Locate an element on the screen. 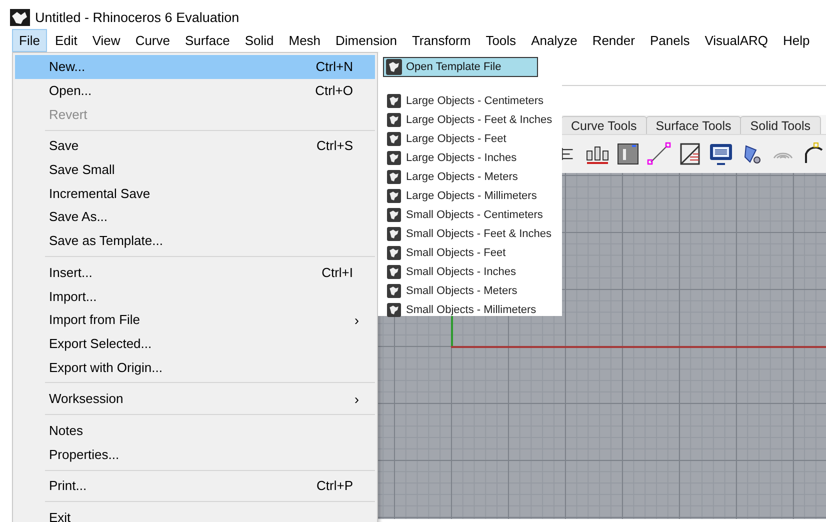  menu-item: Open... Ctrl+O is located at coordinates (195, 90).